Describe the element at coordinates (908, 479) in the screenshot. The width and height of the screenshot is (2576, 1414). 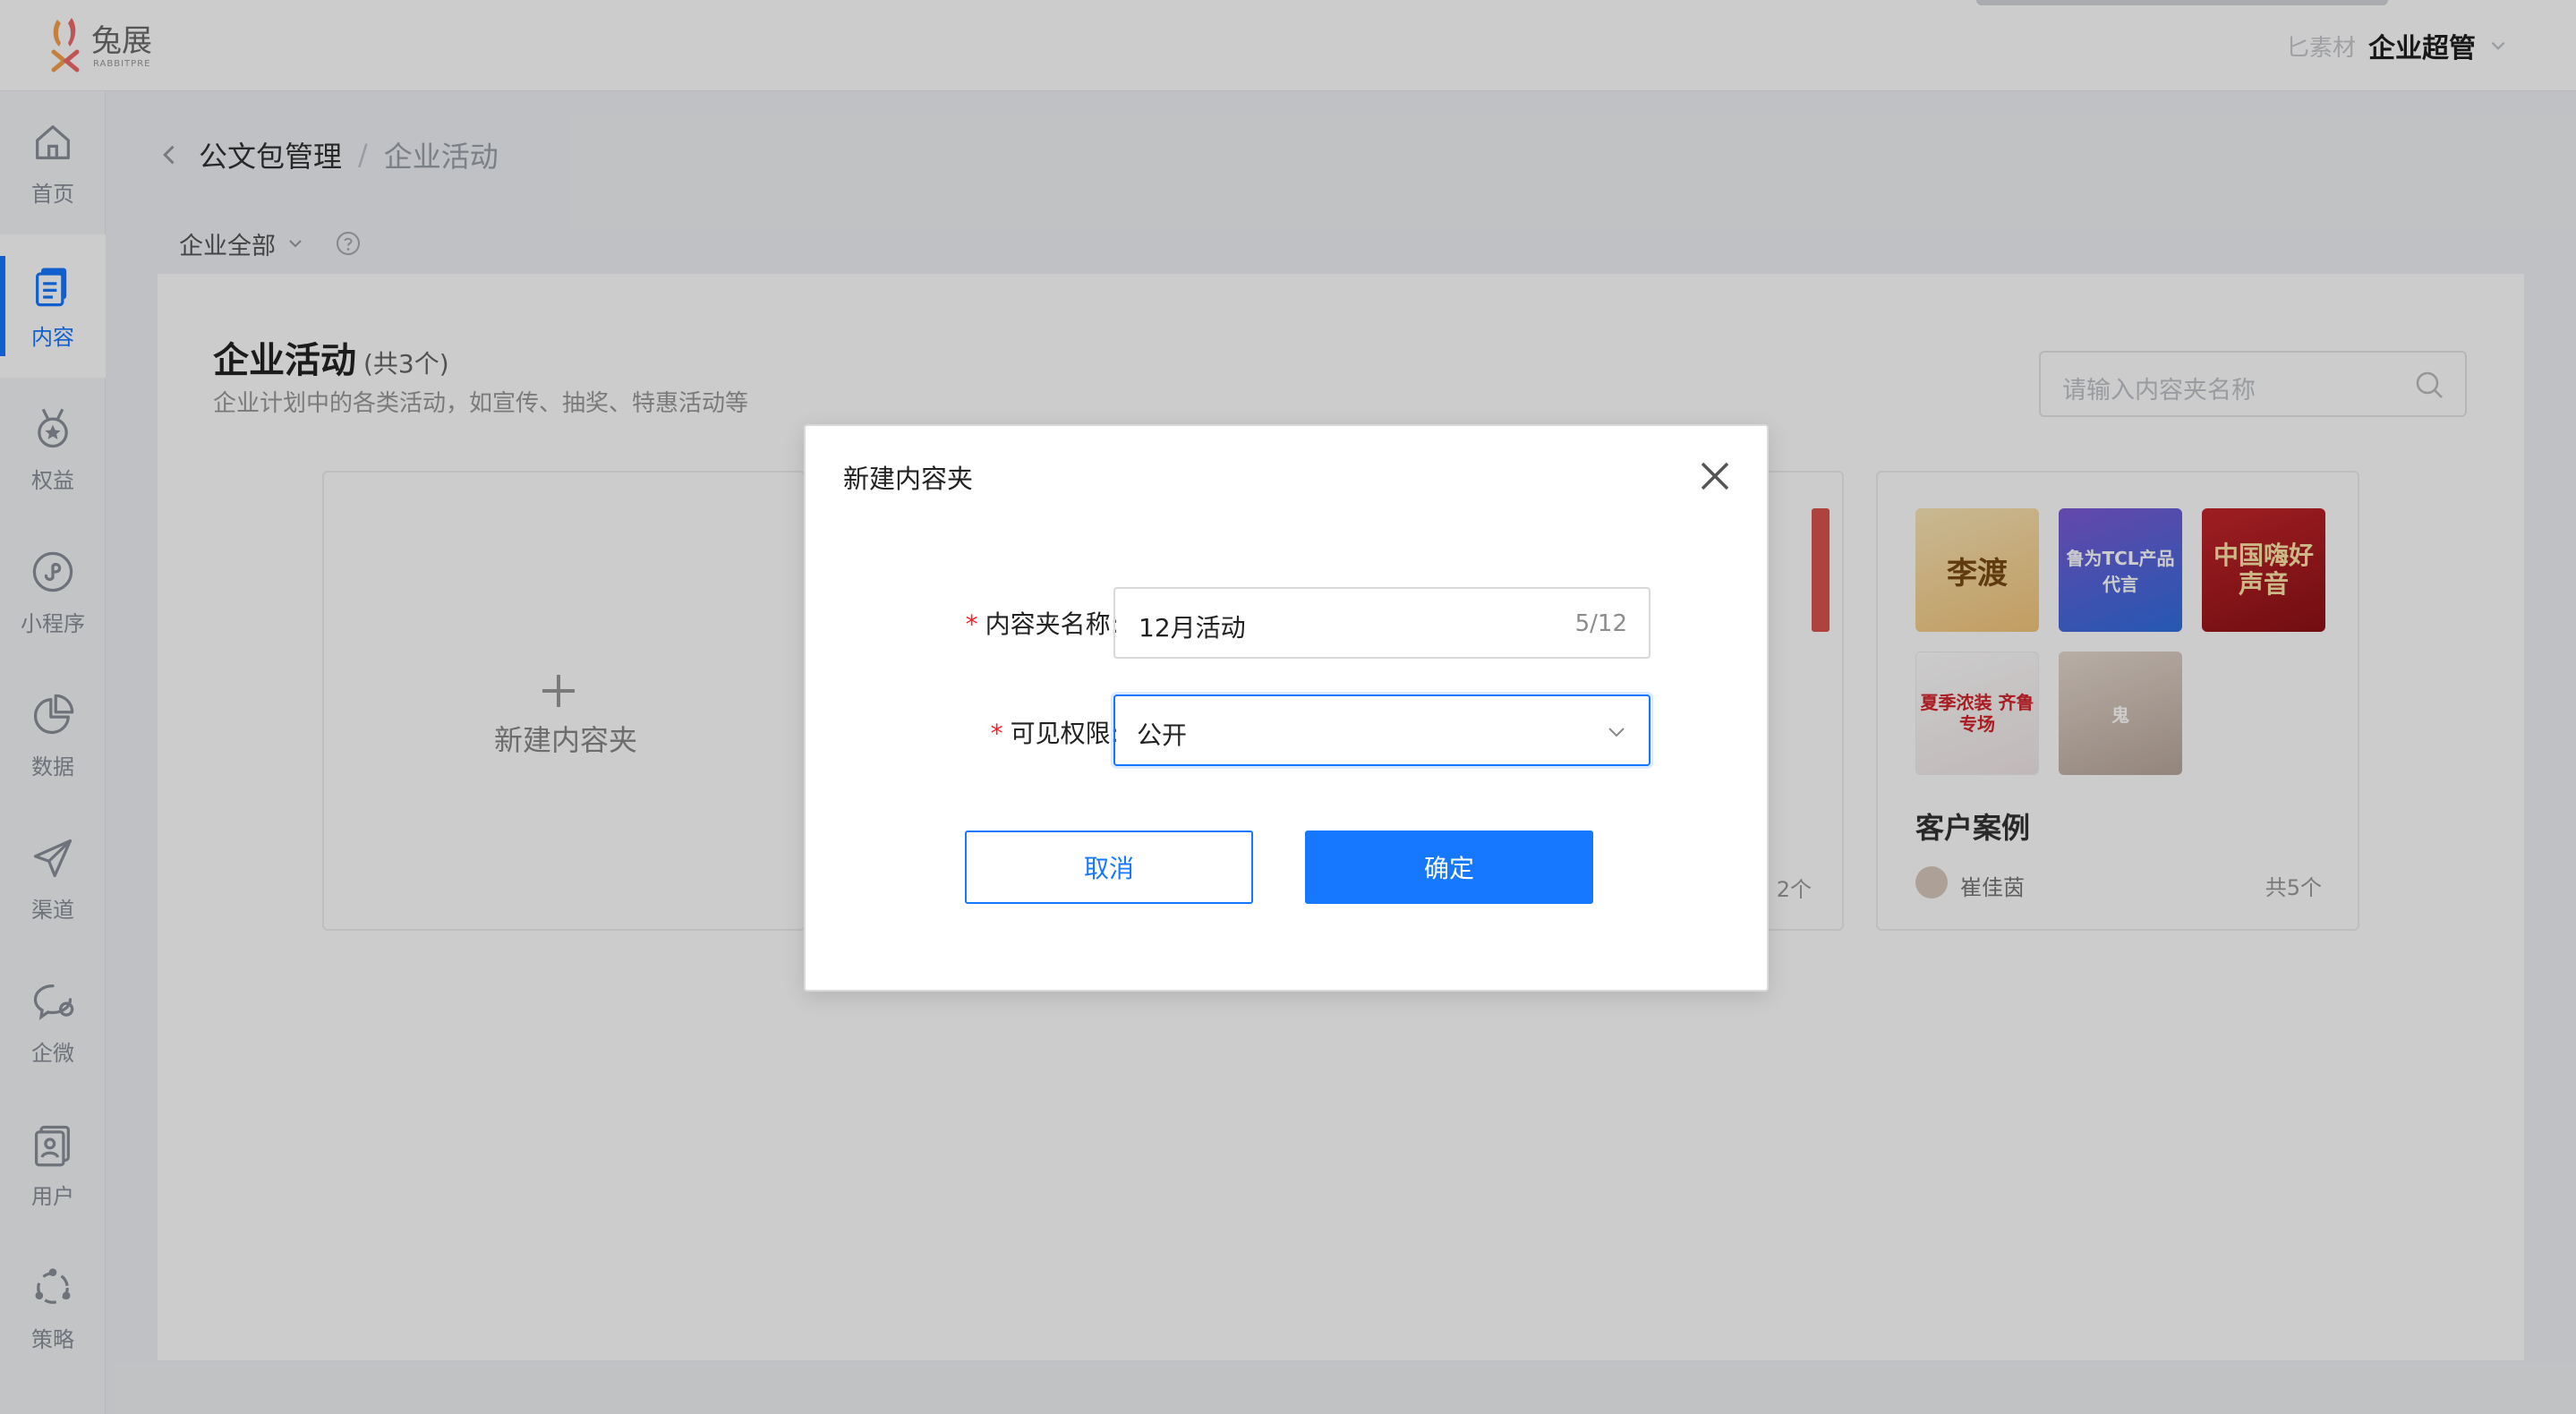
I see `dialog-title: 新建内容夹` at that location.